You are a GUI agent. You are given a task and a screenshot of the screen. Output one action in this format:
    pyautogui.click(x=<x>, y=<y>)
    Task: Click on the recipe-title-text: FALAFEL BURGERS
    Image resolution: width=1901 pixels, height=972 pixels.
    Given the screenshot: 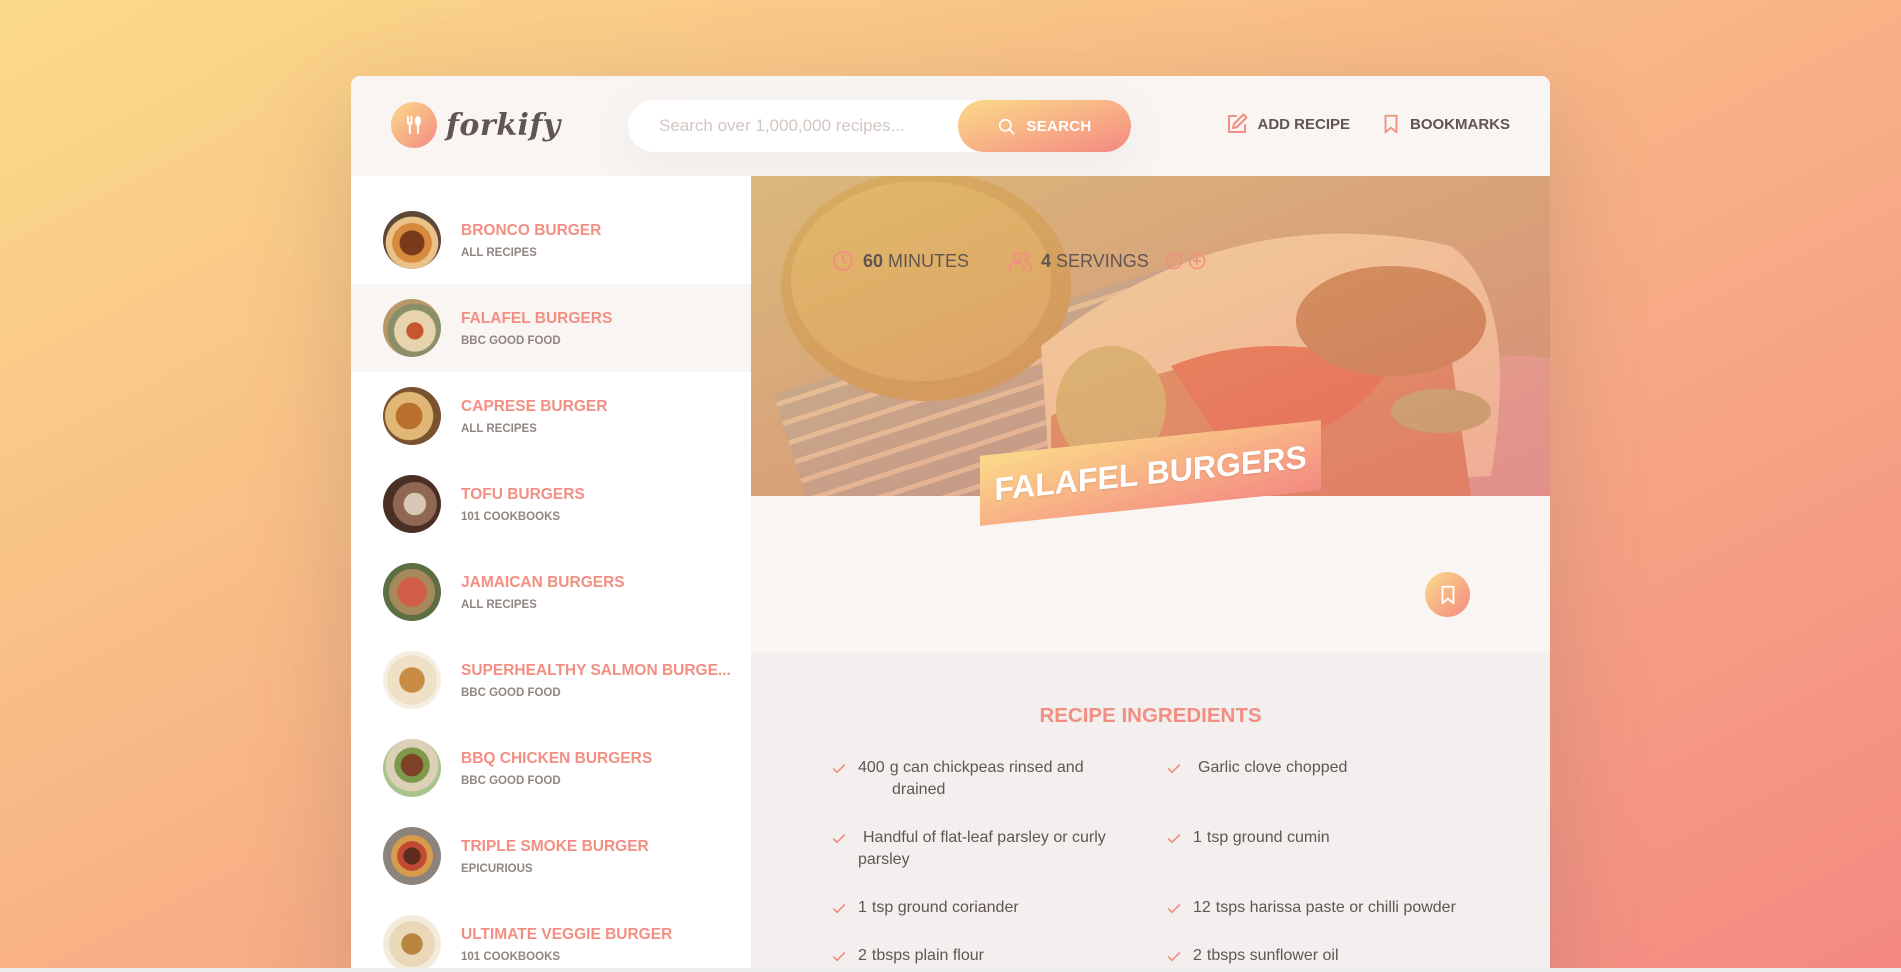 What is the action you would take?
    pyautogui.click(x=1150, y=473)
    